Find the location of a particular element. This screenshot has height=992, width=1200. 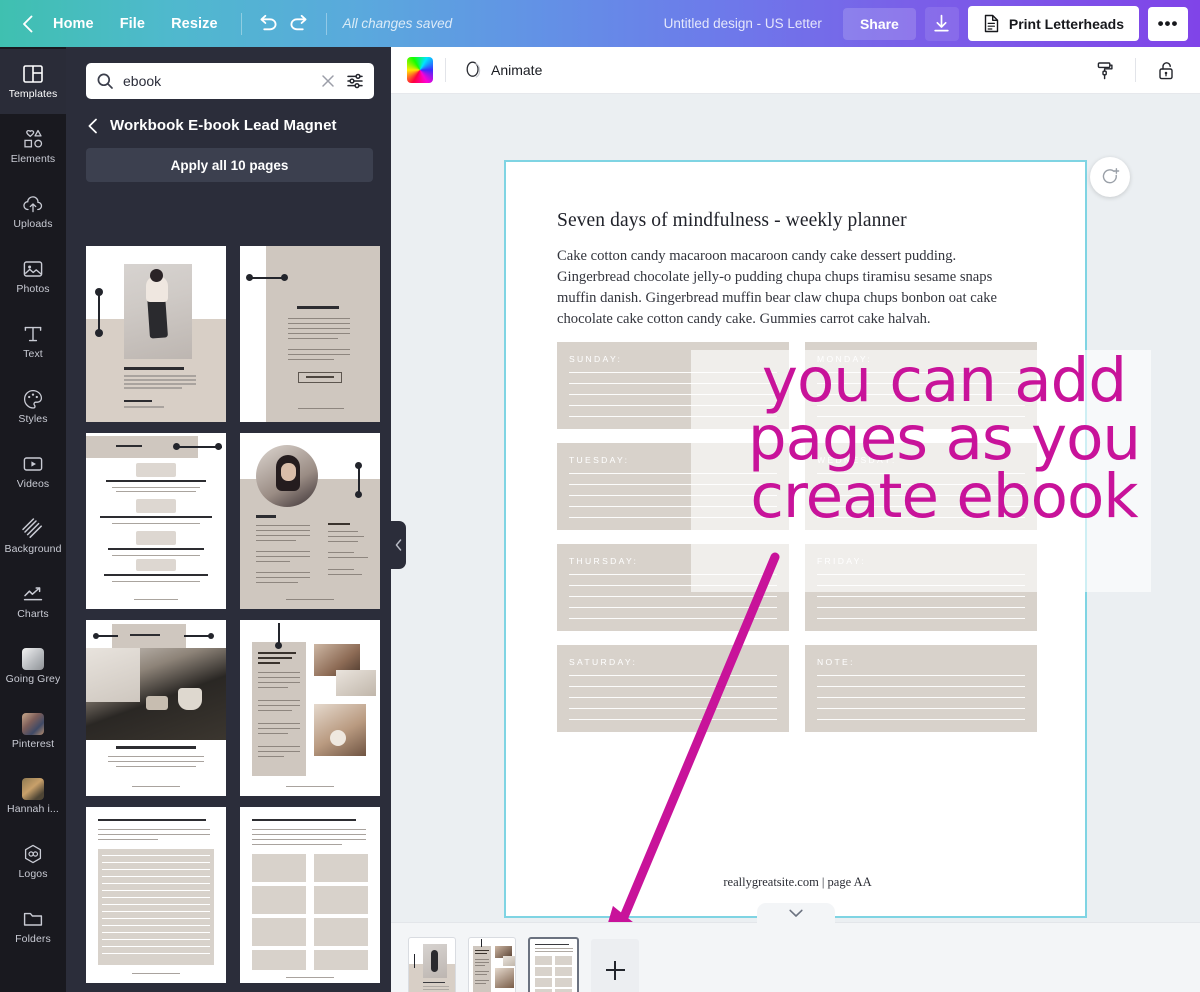

search-input is located at coordinates (216, 81).